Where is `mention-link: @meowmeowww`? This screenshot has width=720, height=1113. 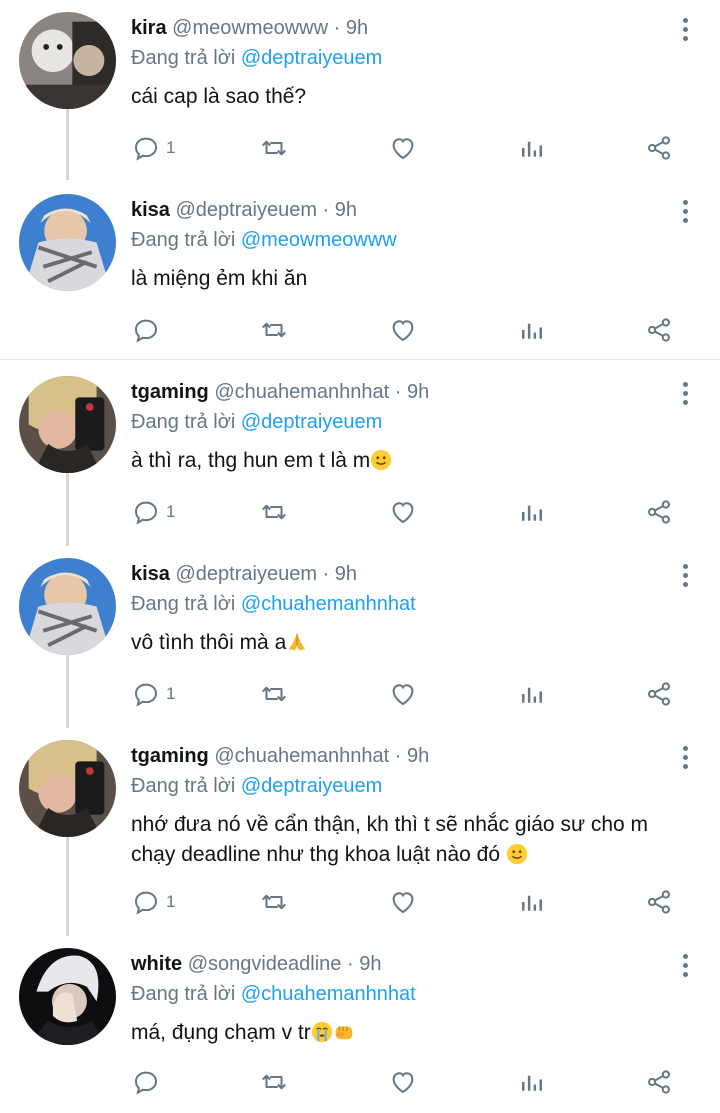 mention-link: @meowmeowww is located at coordinates (319, 240).